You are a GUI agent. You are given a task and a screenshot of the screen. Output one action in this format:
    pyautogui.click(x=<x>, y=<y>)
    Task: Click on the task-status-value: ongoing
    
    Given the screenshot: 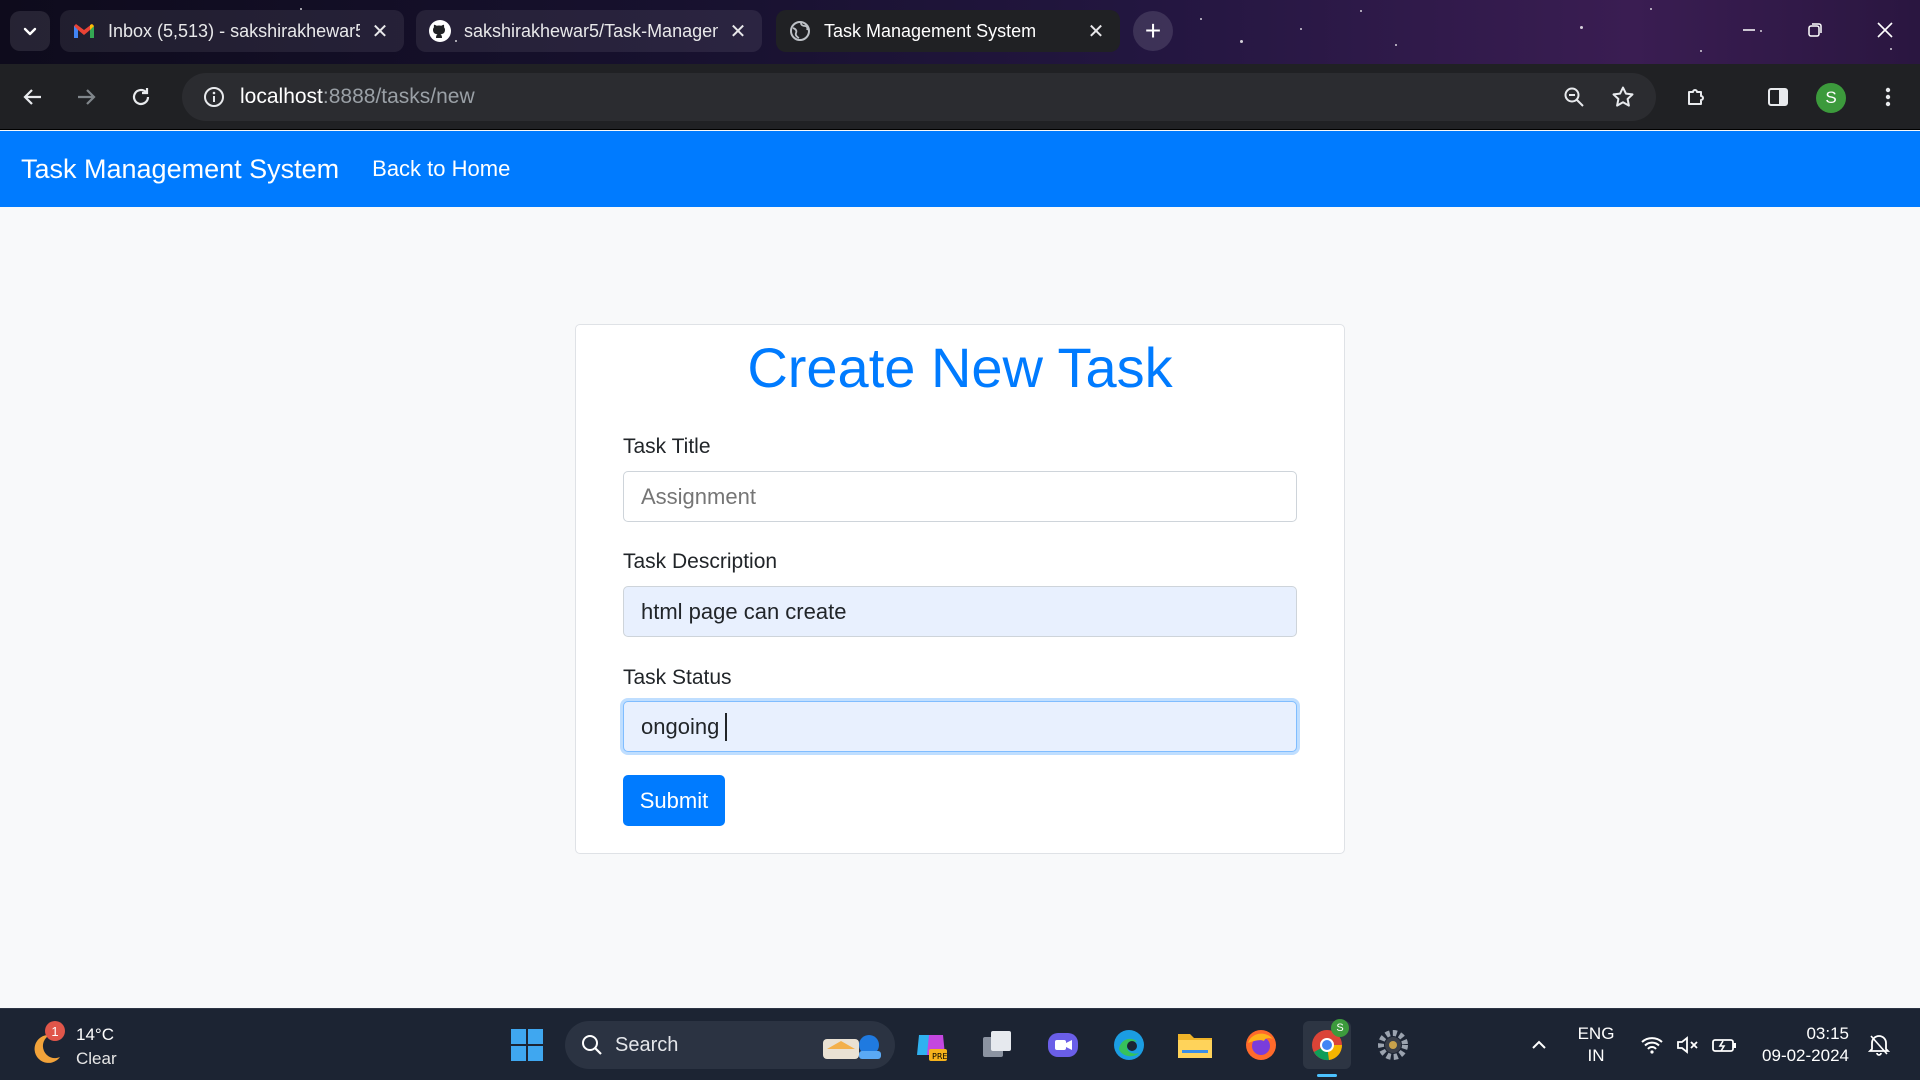 What is the action you would take?
    pyautogui.click(x=680, y=726)
    